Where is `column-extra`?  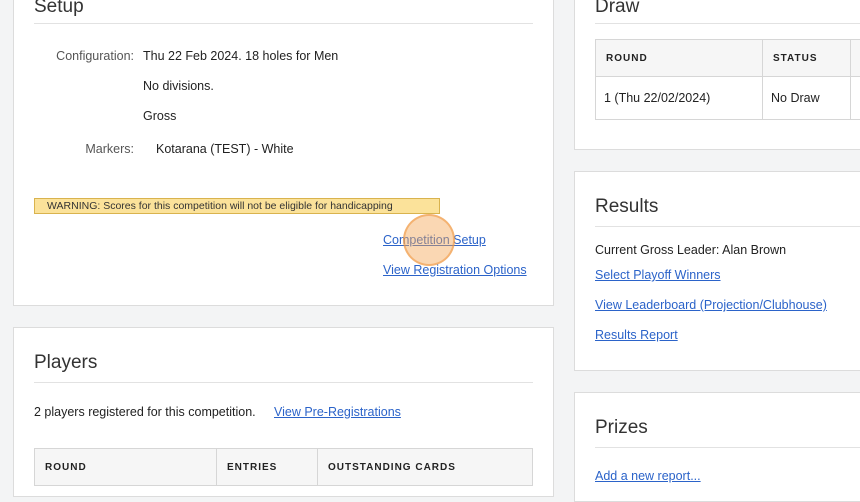 column-extra is located at coordinates (855, 58).